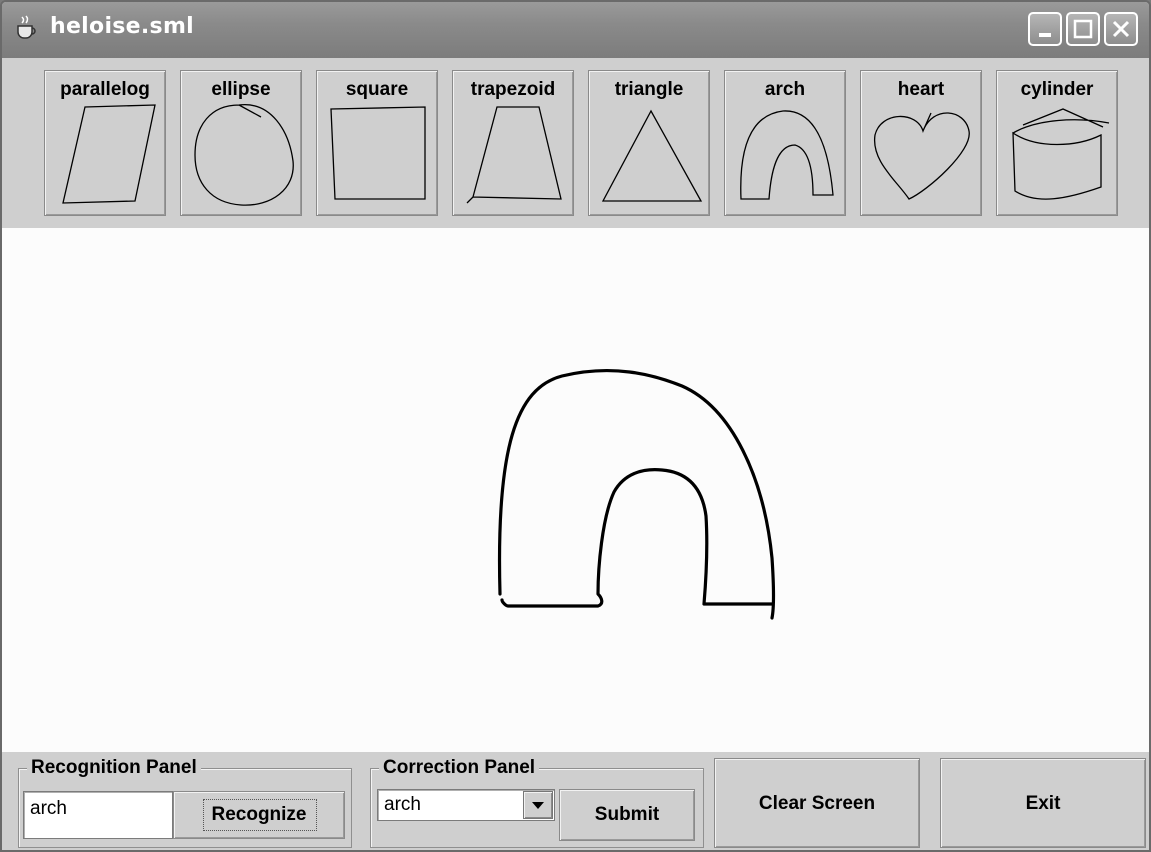 The image size is (1151, 852). I want to click on triangle-shape-icon, so click(652, 155).